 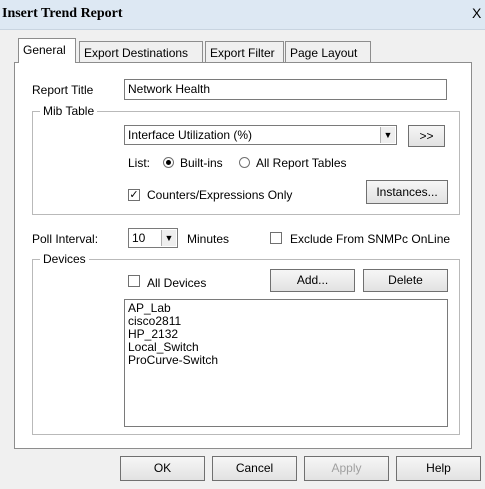 What do you see at coordinates (260, 135) in the screenshot?
I see `mib-table-select: Interface Utilization (%) ▼` at bounding box center [260, 135].